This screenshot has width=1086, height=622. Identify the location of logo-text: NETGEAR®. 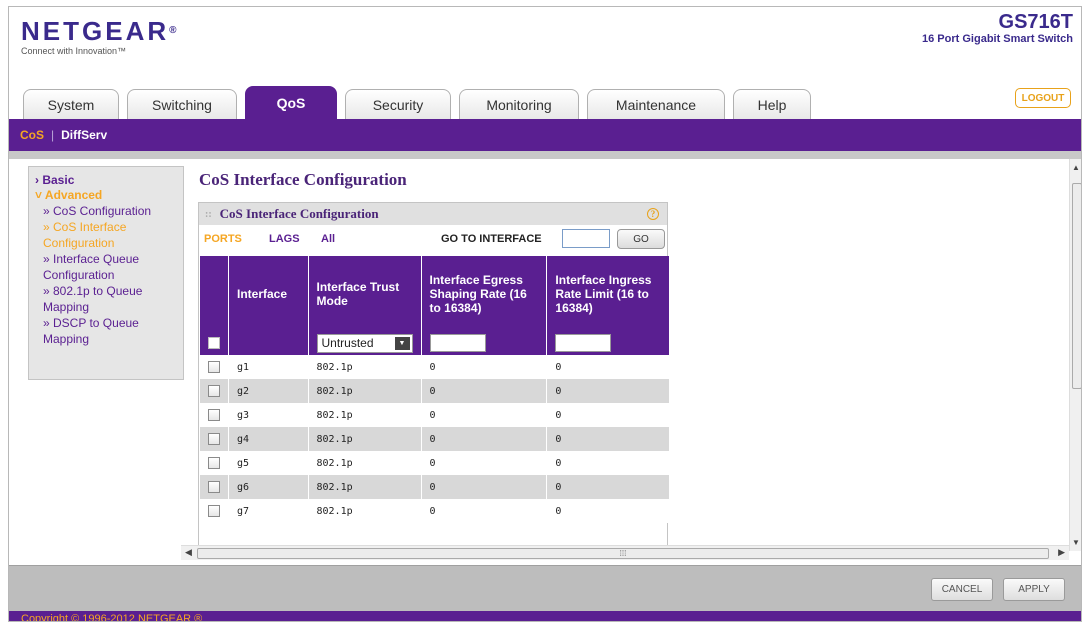
(100, 31).